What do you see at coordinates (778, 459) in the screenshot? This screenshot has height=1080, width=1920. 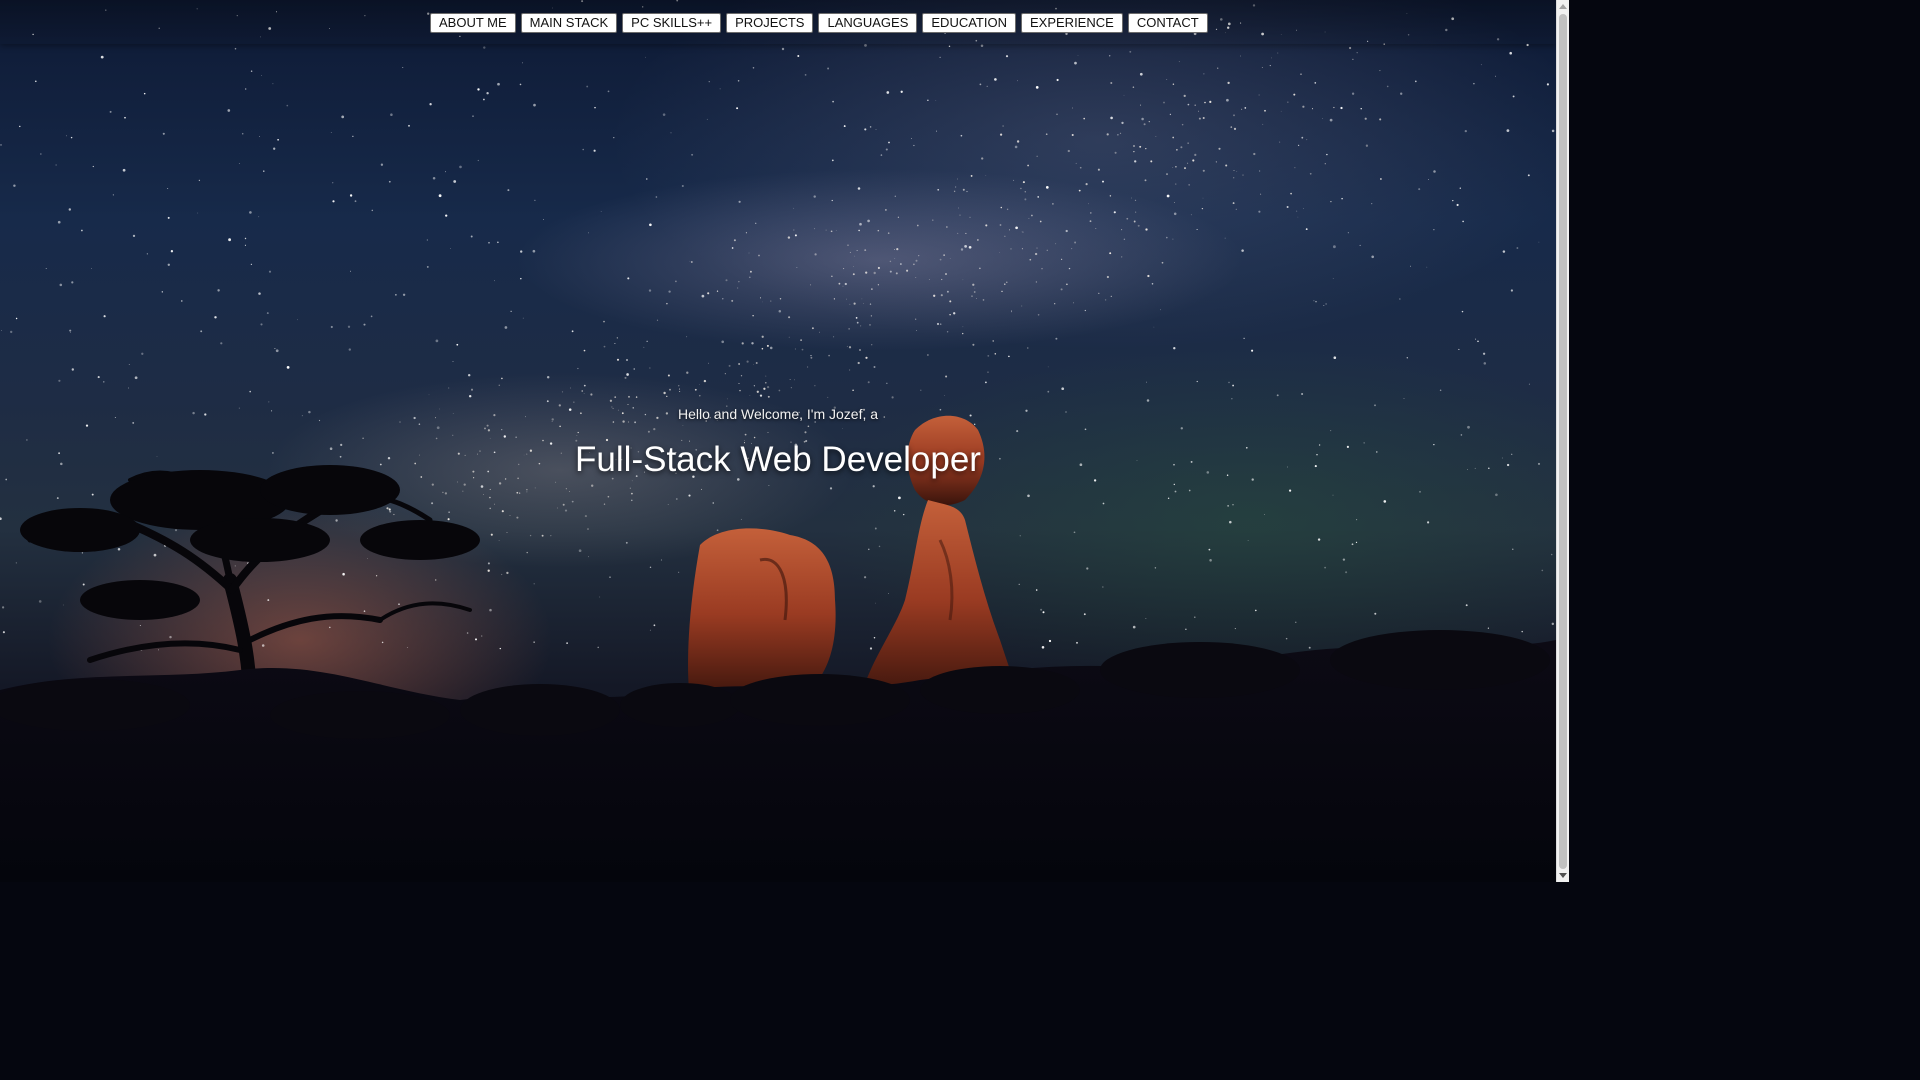 I see `hero-title: Full-Stack Web Developer` at bounding box center [778, 459].